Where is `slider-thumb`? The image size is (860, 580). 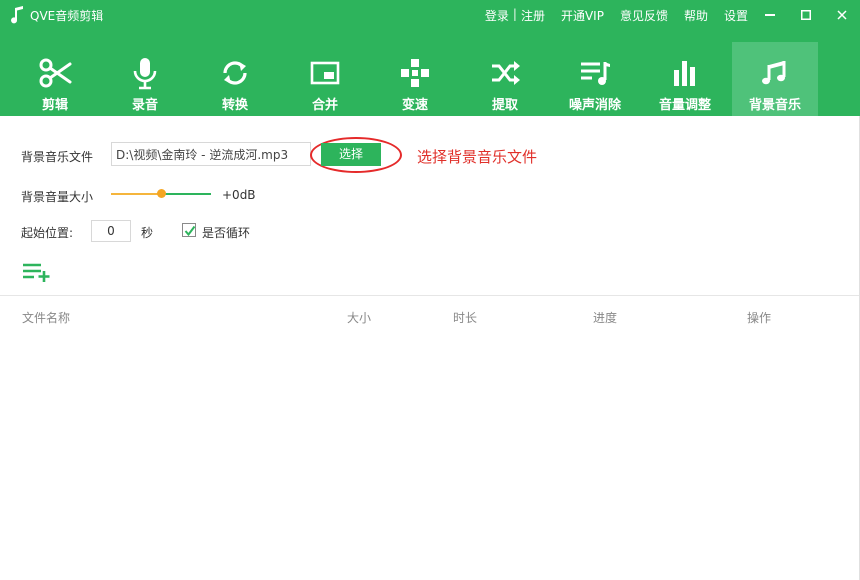 slider-thumb is located at coordinates (161, 193).